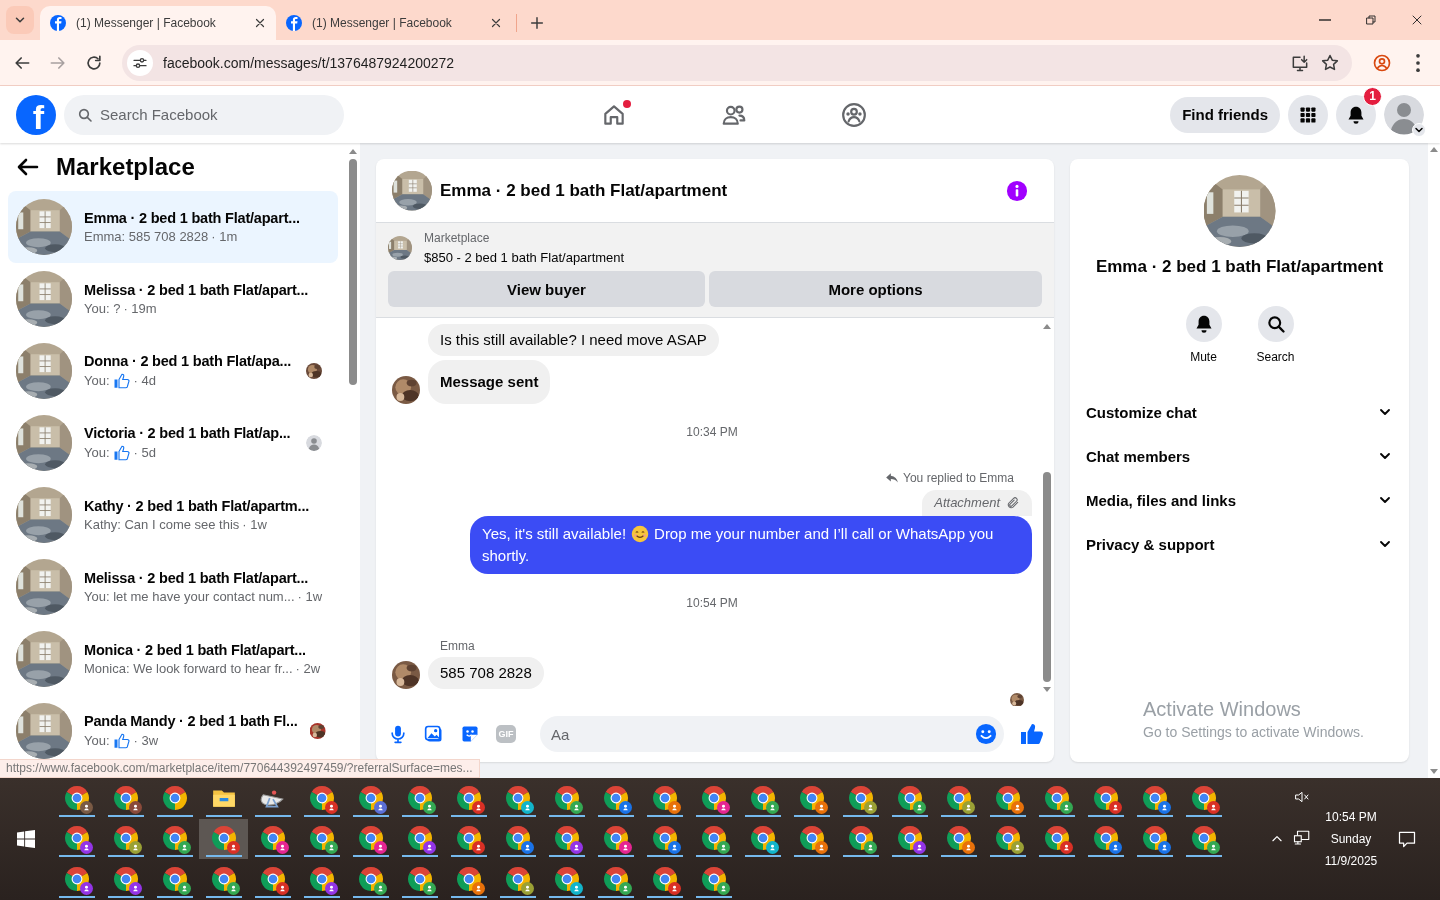  I want to click on page-title: Marketplace, so click(125, 167).